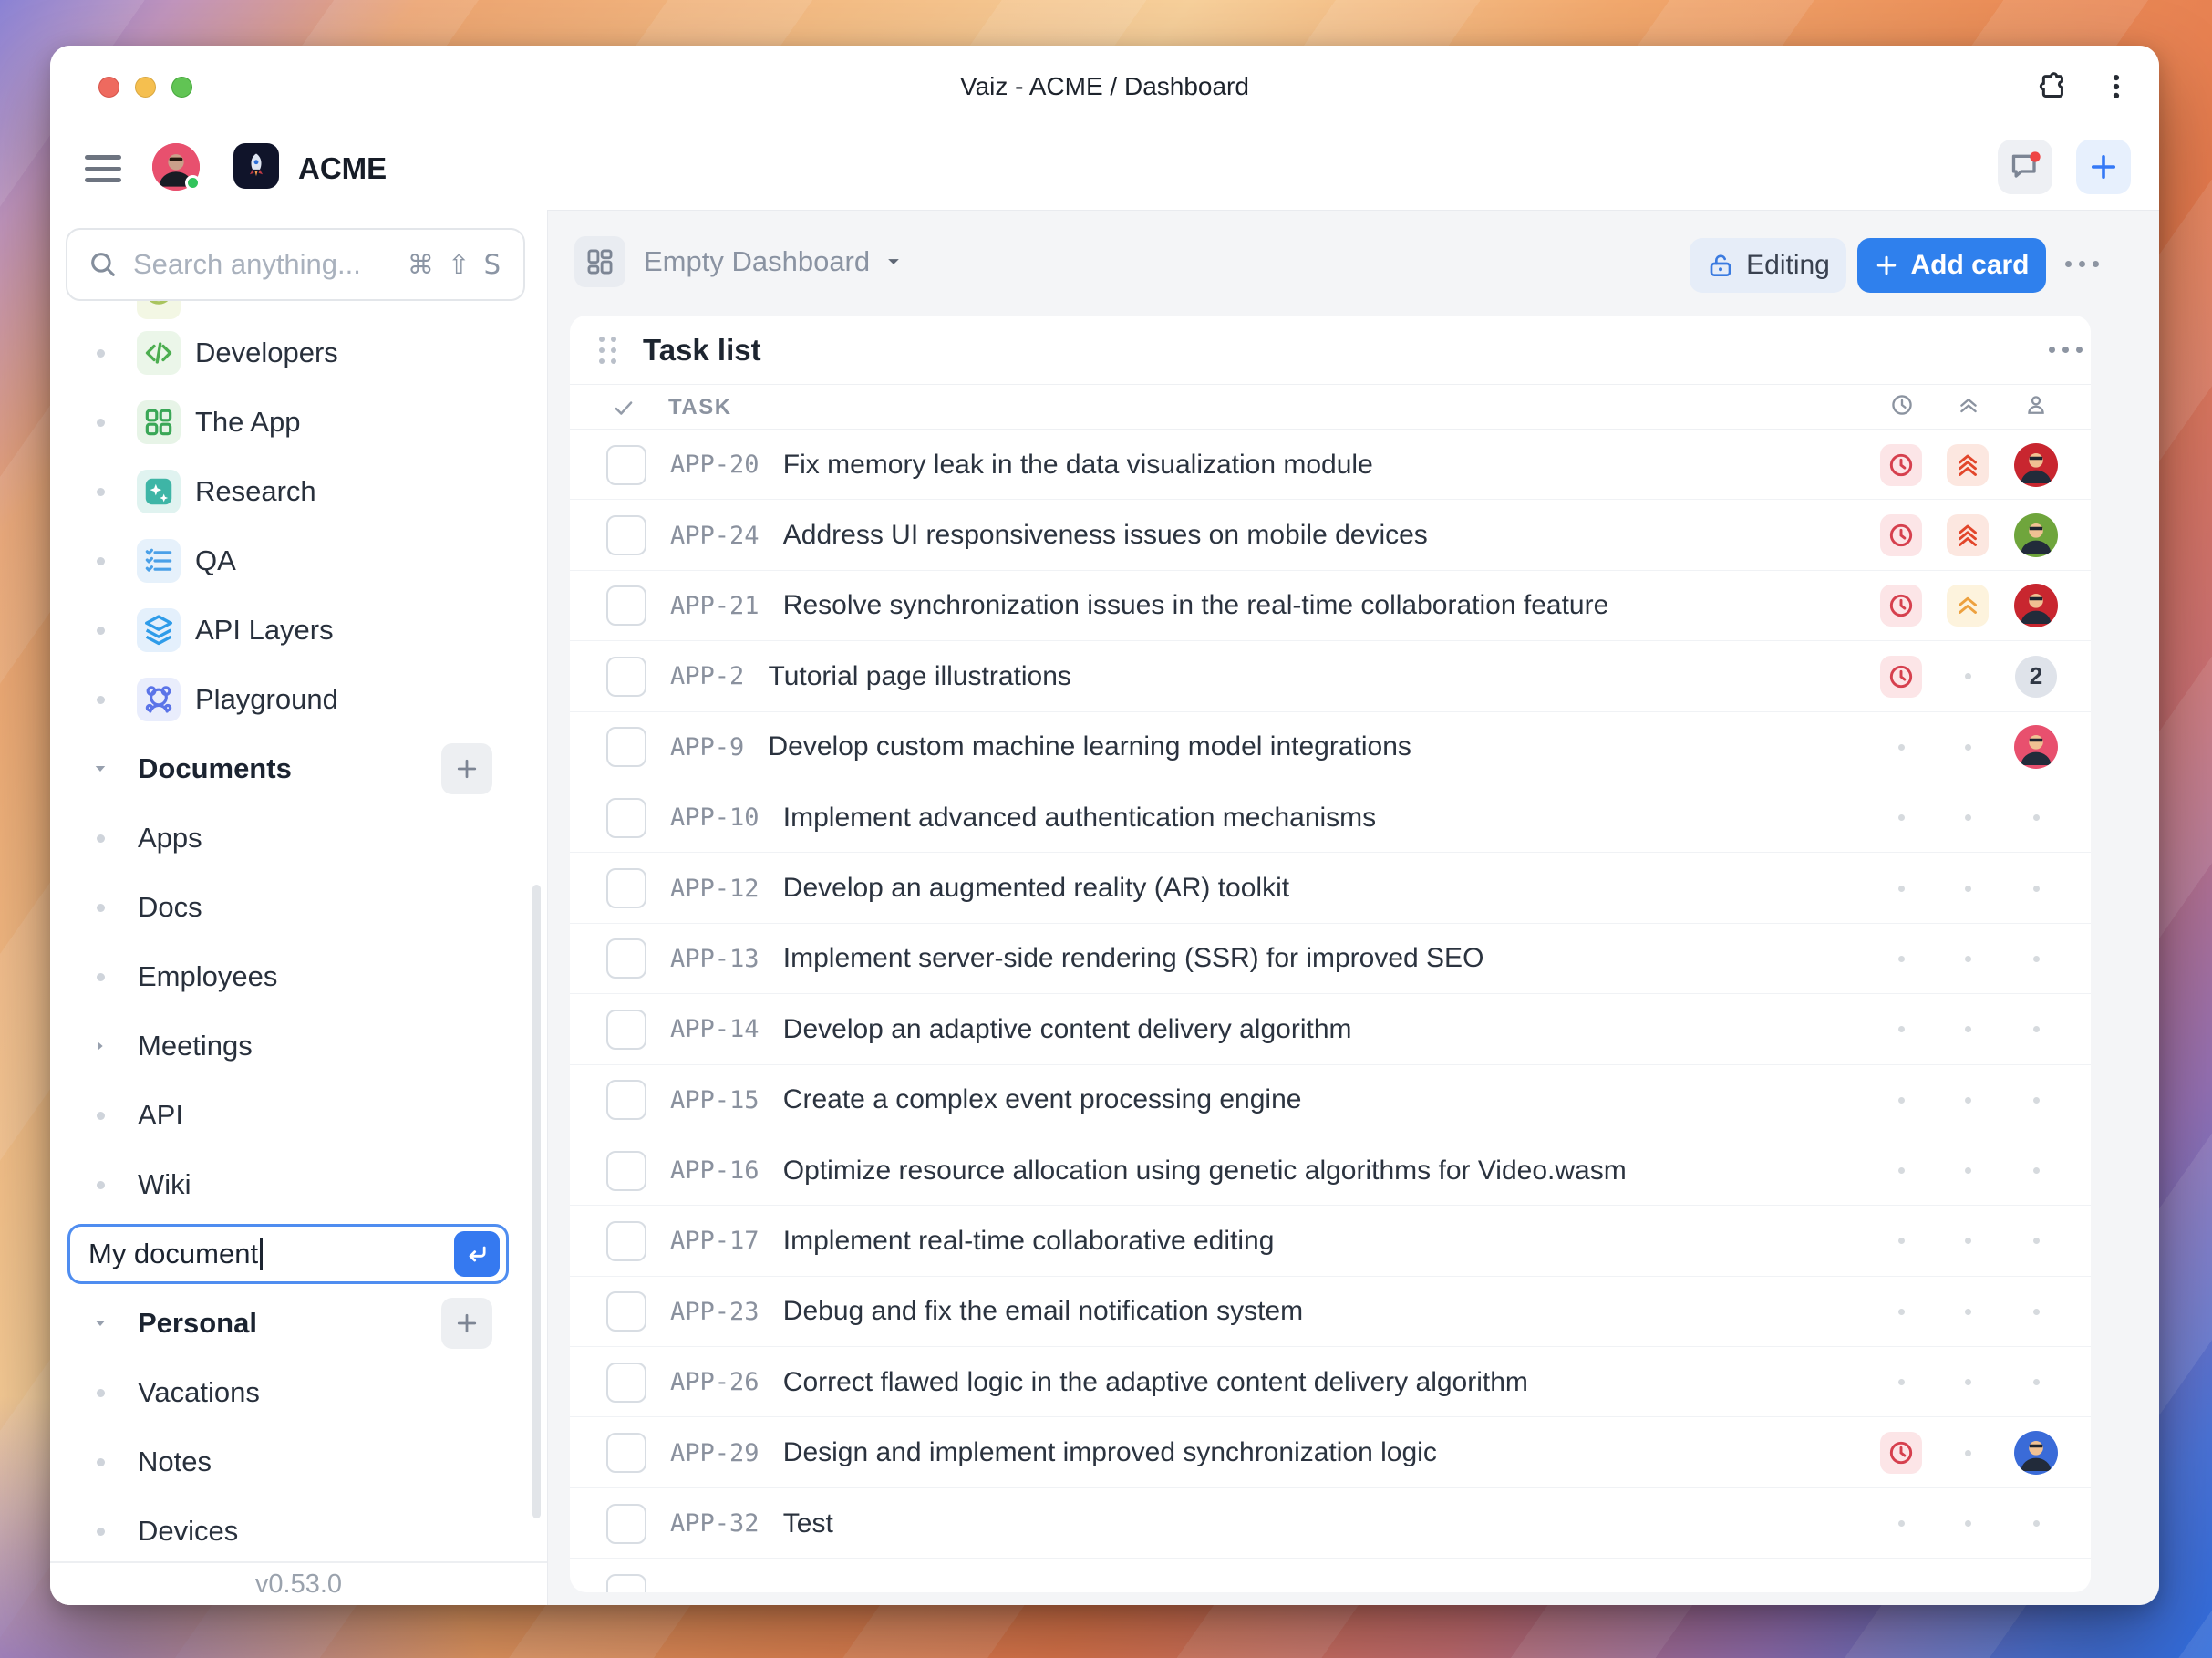 The width and height of the screenshot is (2212, 1658). What do you see at coordinates (607, 351) in the screenshot?
I see `drag-handle-icon` at bounding box center [607, 351].